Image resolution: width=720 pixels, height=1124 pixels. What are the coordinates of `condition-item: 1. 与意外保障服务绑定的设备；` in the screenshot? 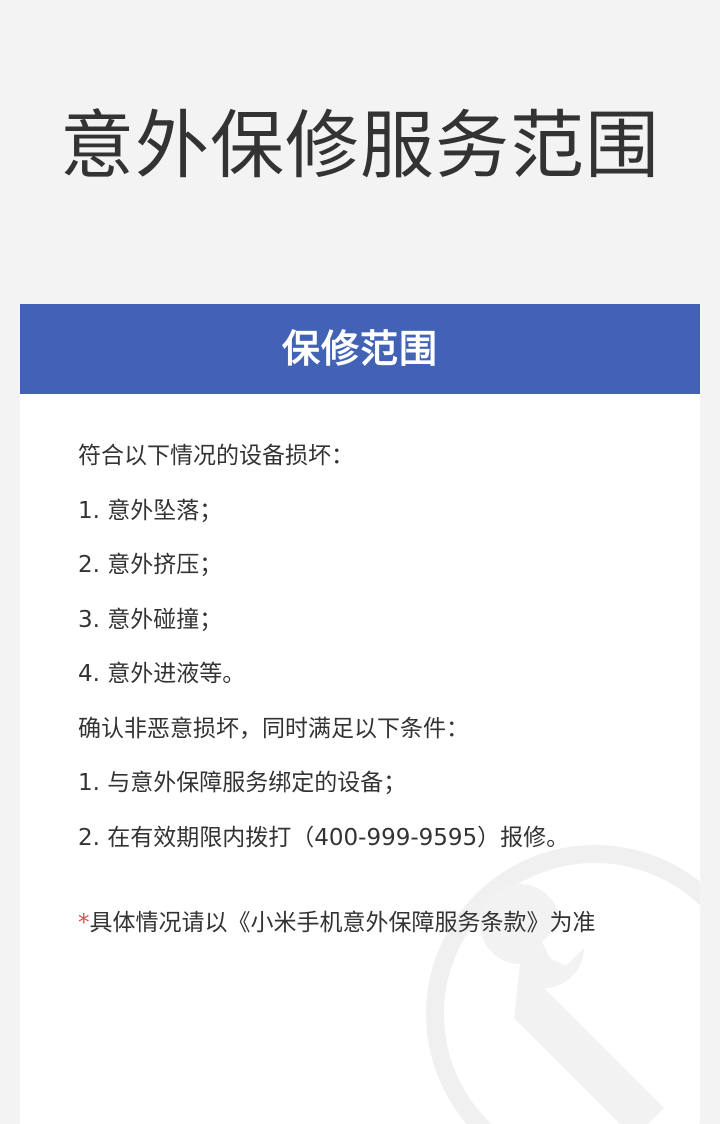 It's located at (242, 783).